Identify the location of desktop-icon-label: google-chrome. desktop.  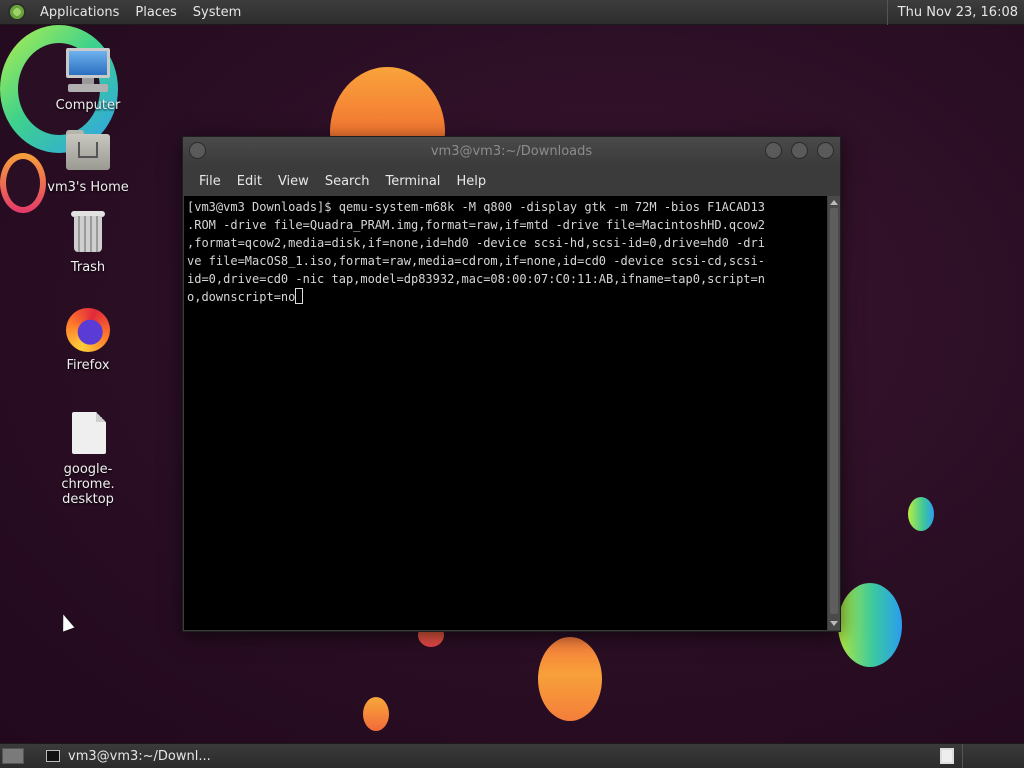
(88, 484).